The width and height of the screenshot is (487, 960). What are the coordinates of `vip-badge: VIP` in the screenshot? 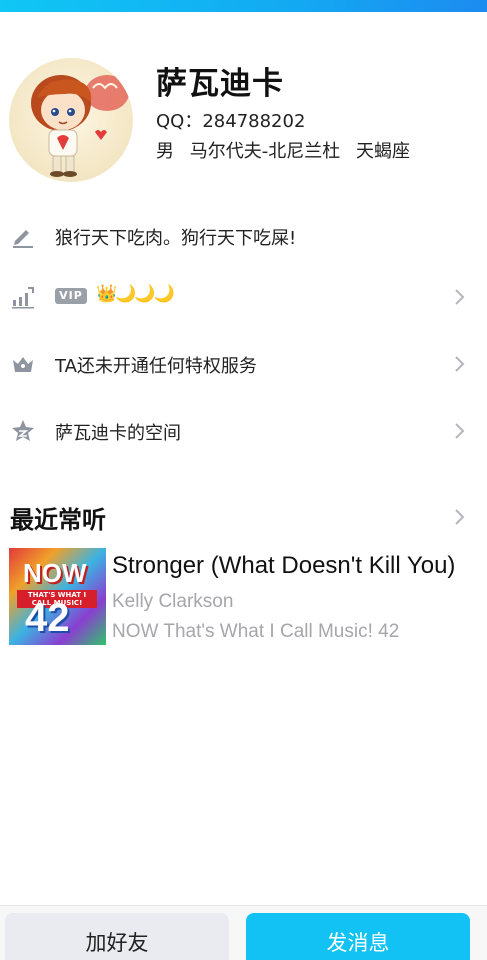 It's located at (71, 296).